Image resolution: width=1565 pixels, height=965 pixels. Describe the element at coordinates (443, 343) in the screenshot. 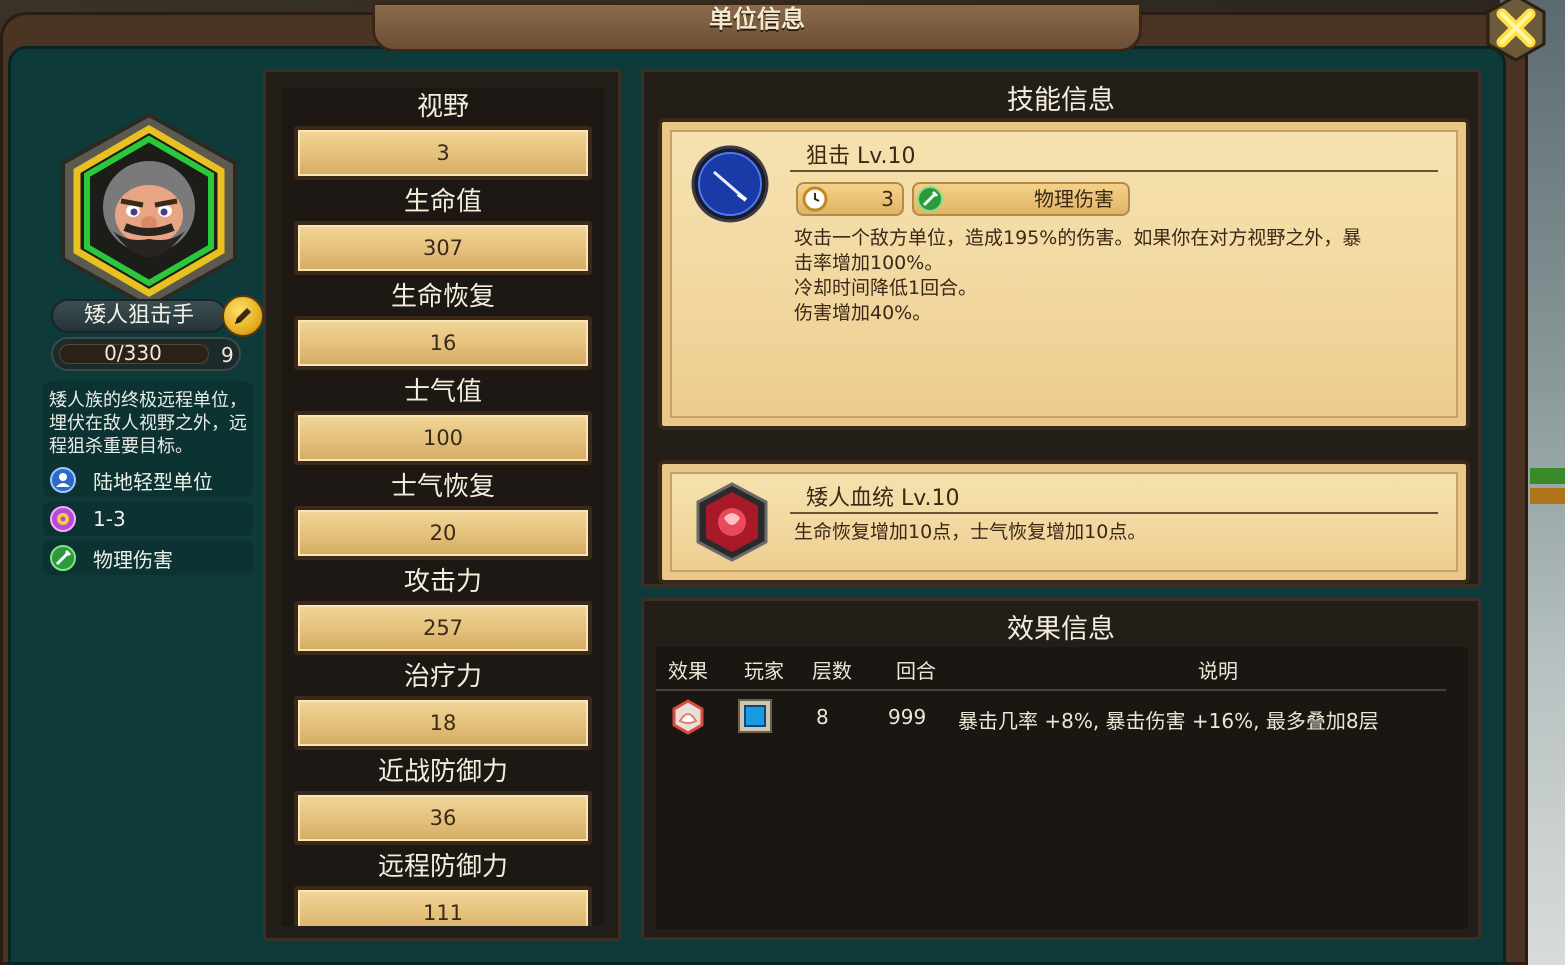

I see `stat-value: 16` at that location.